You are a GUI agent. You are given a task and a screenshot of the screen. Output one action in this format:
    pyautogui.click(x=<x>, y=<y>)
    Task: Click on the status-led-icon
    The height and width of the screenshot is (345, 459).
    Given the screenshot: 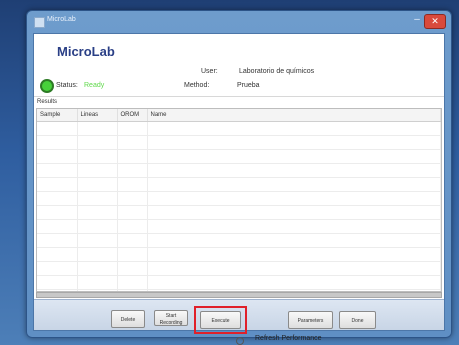 What is the action you would take?
    pyautogui.click(x=47, y=86)
    